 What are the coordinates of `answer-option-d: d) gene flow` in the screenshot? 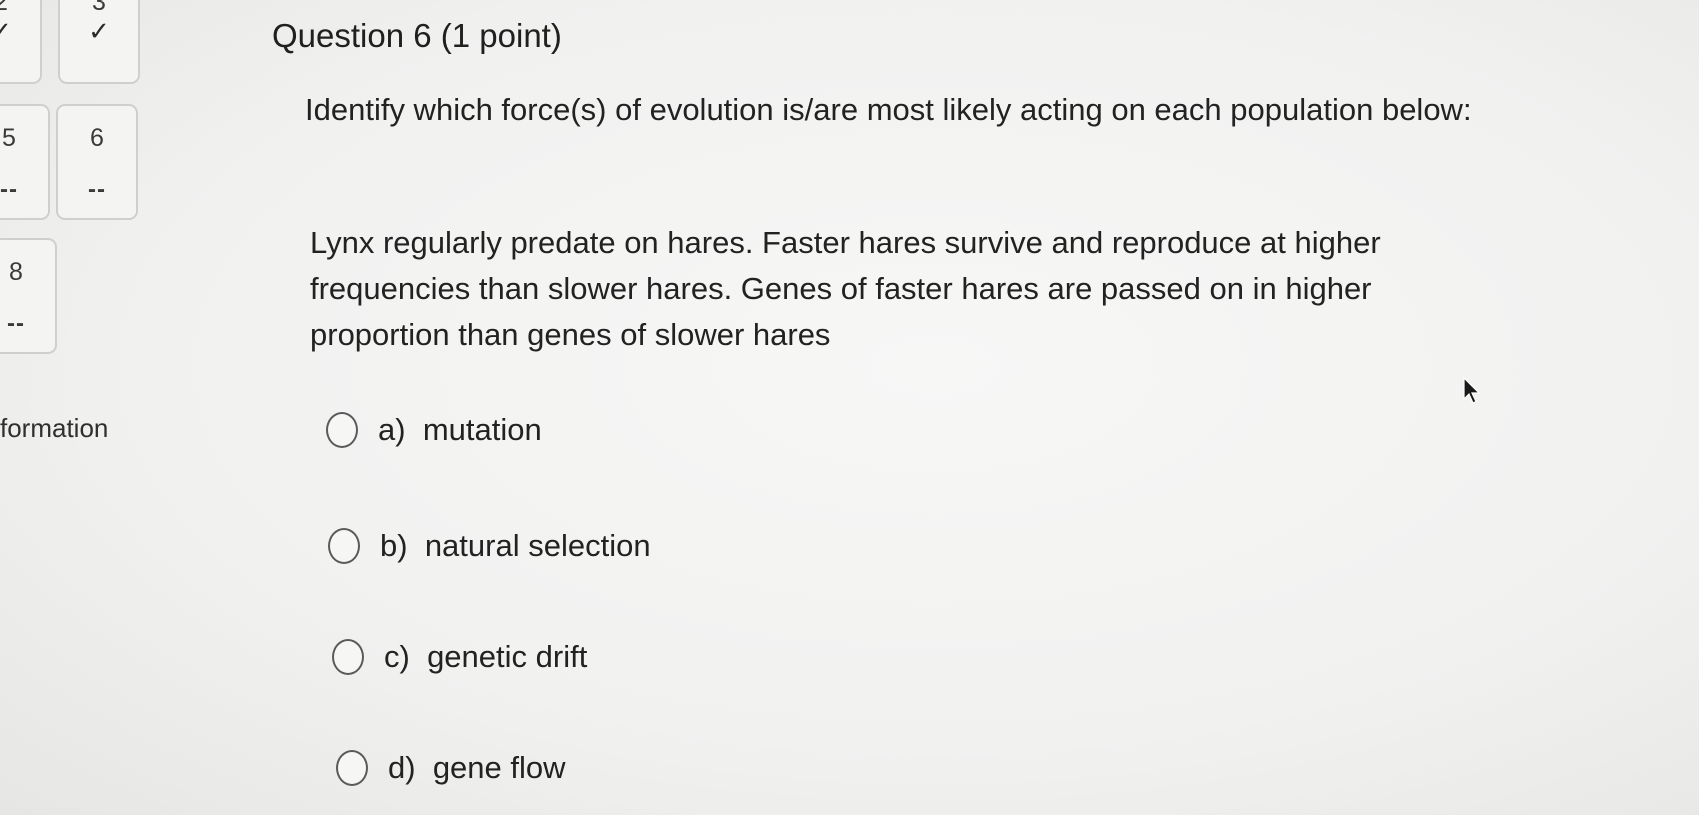 It's located at (451, 768).